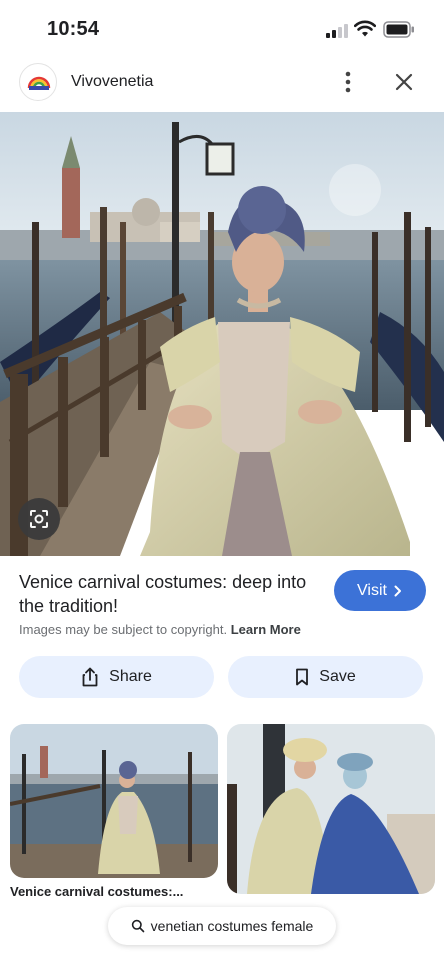 This screenshot has width=444, height=960. What do you see at coordinates (130, 676) in the screenshot?
I see `share-label: Share` at bounding box center [130, 676].